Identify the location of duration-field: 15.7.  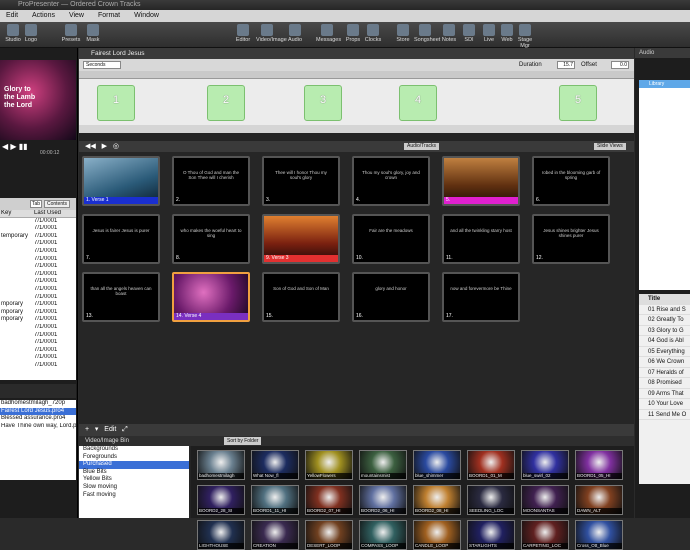
(566, 65).